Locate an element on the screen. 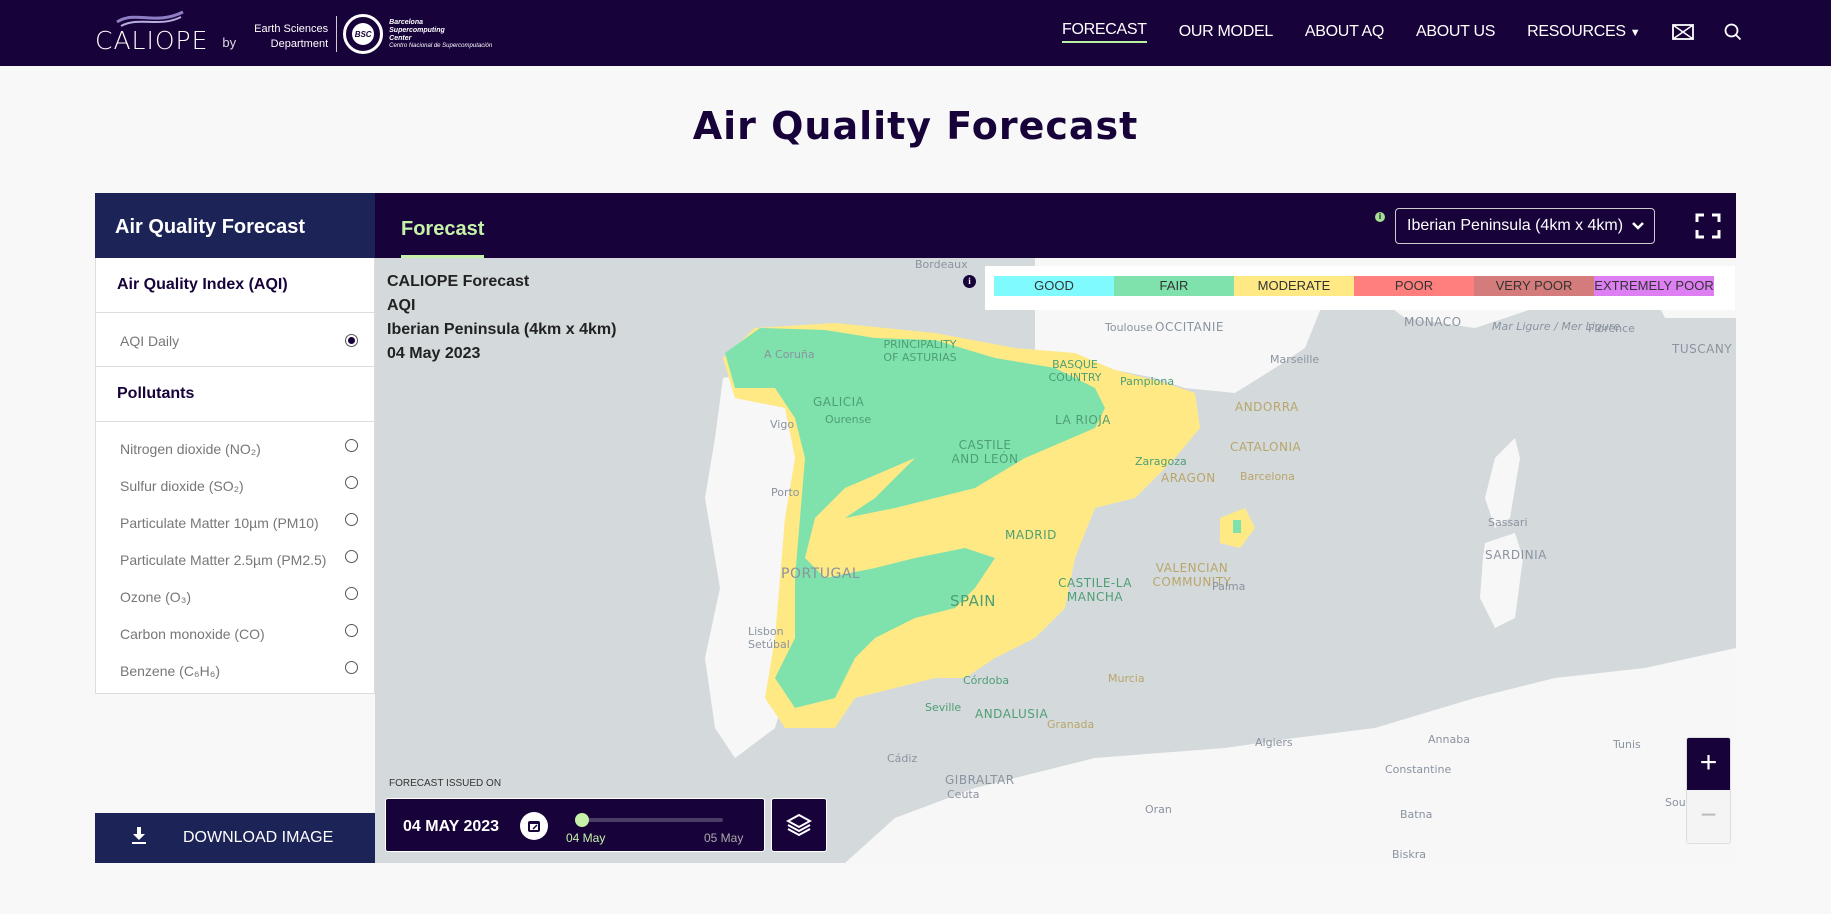 This screenshot has width=1831, height=914. pollutant-so2: Sulfur dioxide (SO₂) is located at coordinates (235, 485).